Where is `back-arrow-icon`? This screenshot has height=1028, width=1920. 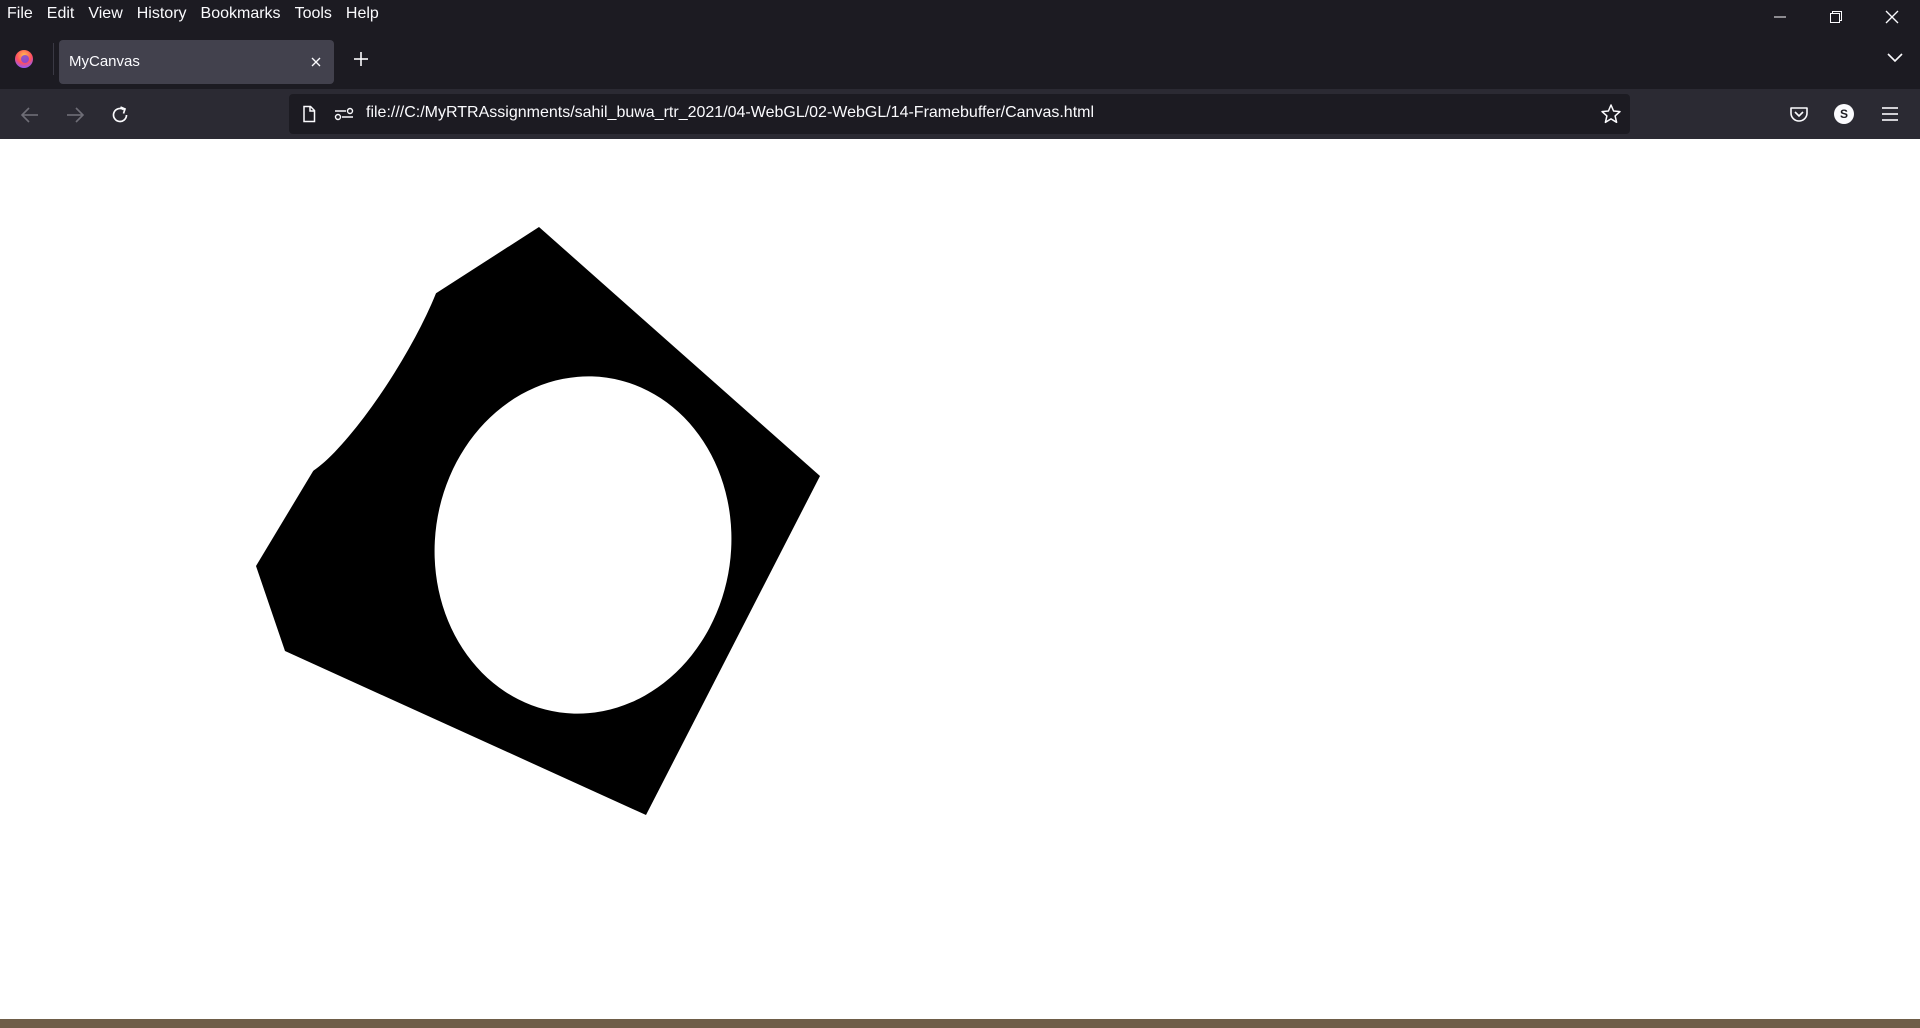 back-arrow-icon is located at coordinates (30, 115).